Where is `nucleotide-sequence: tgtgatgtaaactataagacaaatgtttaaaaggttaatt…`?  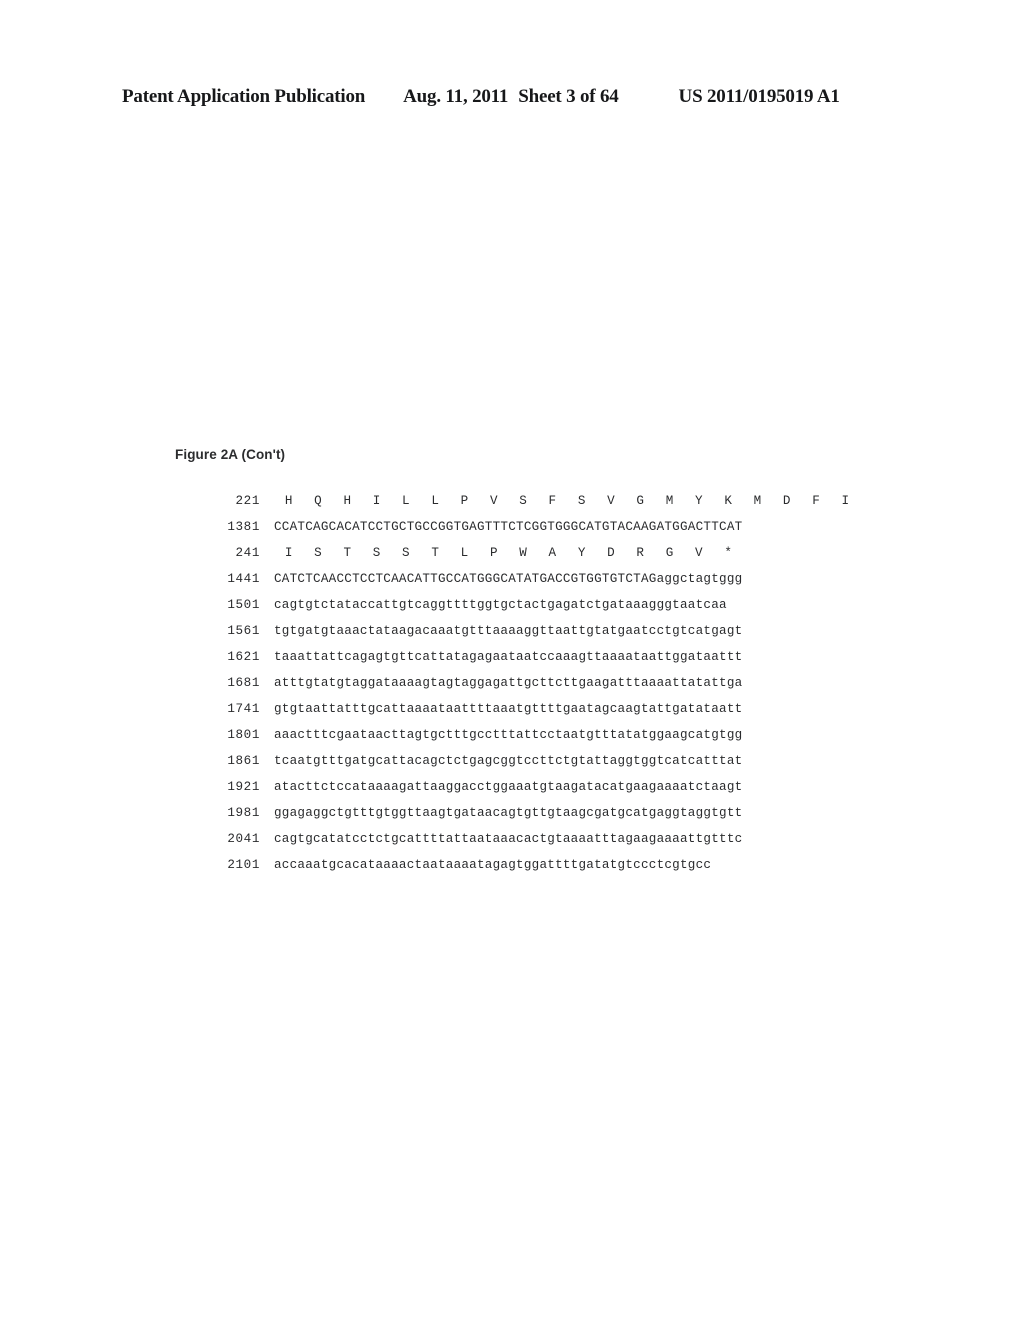 nucleotide-sequence: tgtgatgtaaactataagacaaatgtttaaaaggttaatt… is located at coordinates (508, 631).